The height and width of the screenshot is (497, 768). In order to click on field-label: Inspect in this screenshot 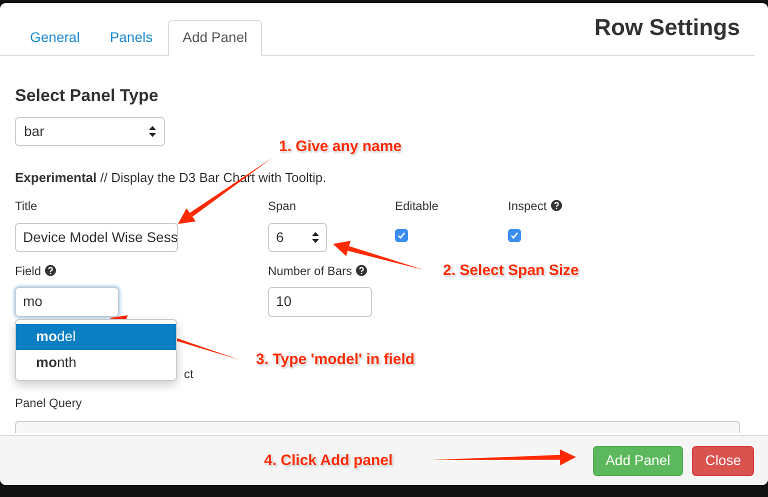, I will do `click(527, 206)`.